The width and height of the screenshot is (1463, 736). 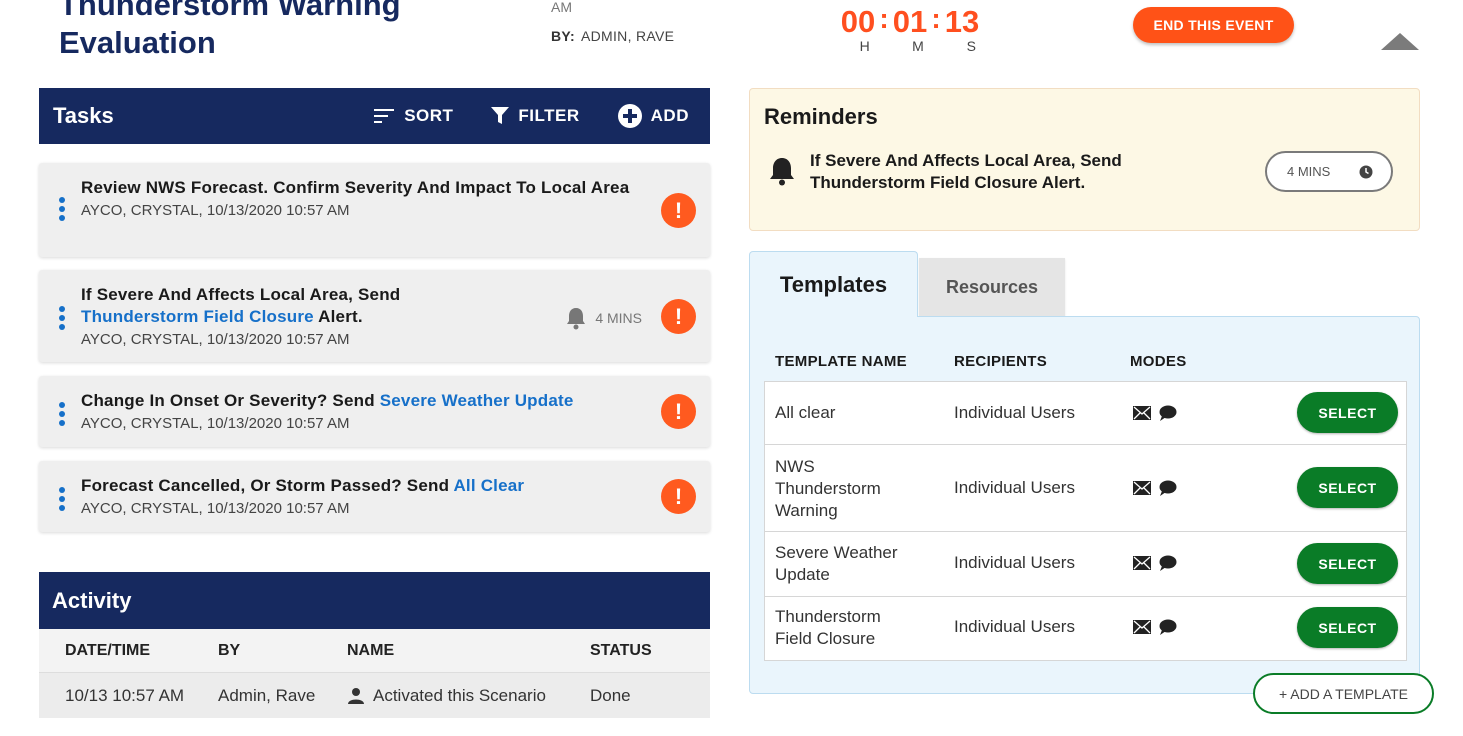 I want to click on activity-name: Activated this Scenario, so click(x=446, y=696).